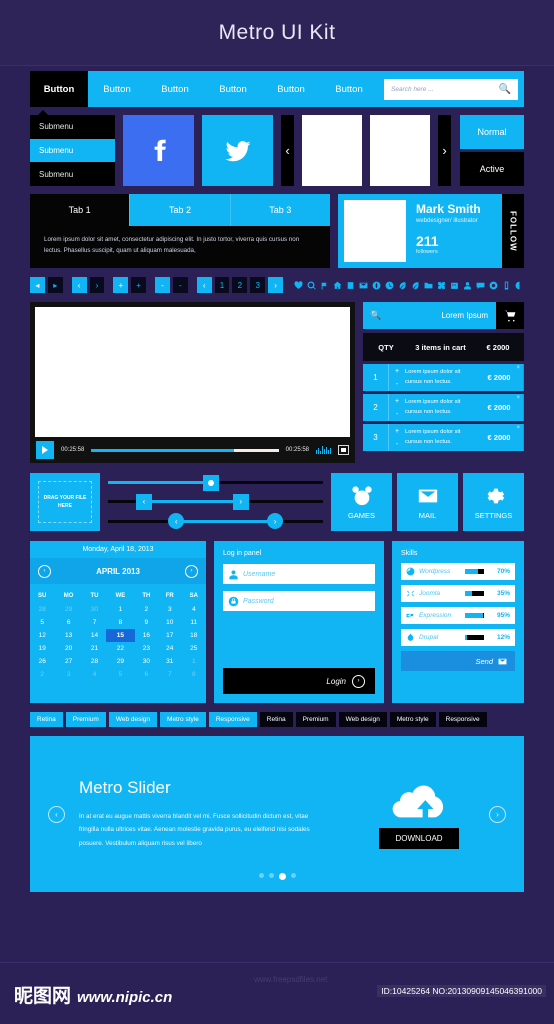 This screenshot has height=1024, width=554. What do you see at coordinates (415, 285) in the screenshot?
I see `leaf-alt-icon` at bounding box center [415, 285].